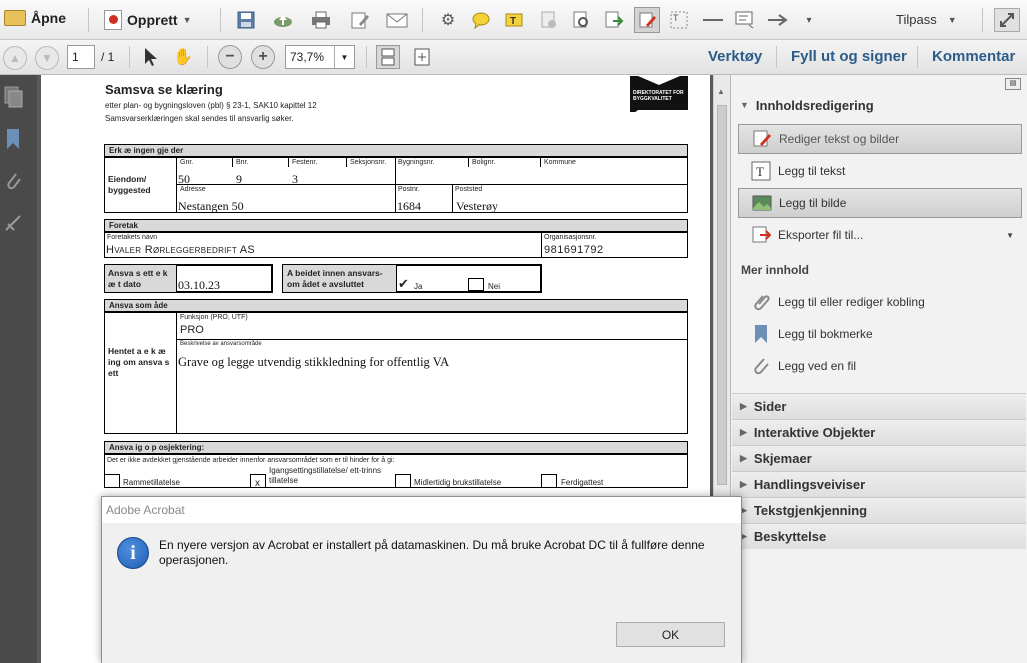  Describe the element at coordinates (879, 510) in the screenshot. I see `section-text-recognition: ▶ Tekstgjenkjenning` at that location.